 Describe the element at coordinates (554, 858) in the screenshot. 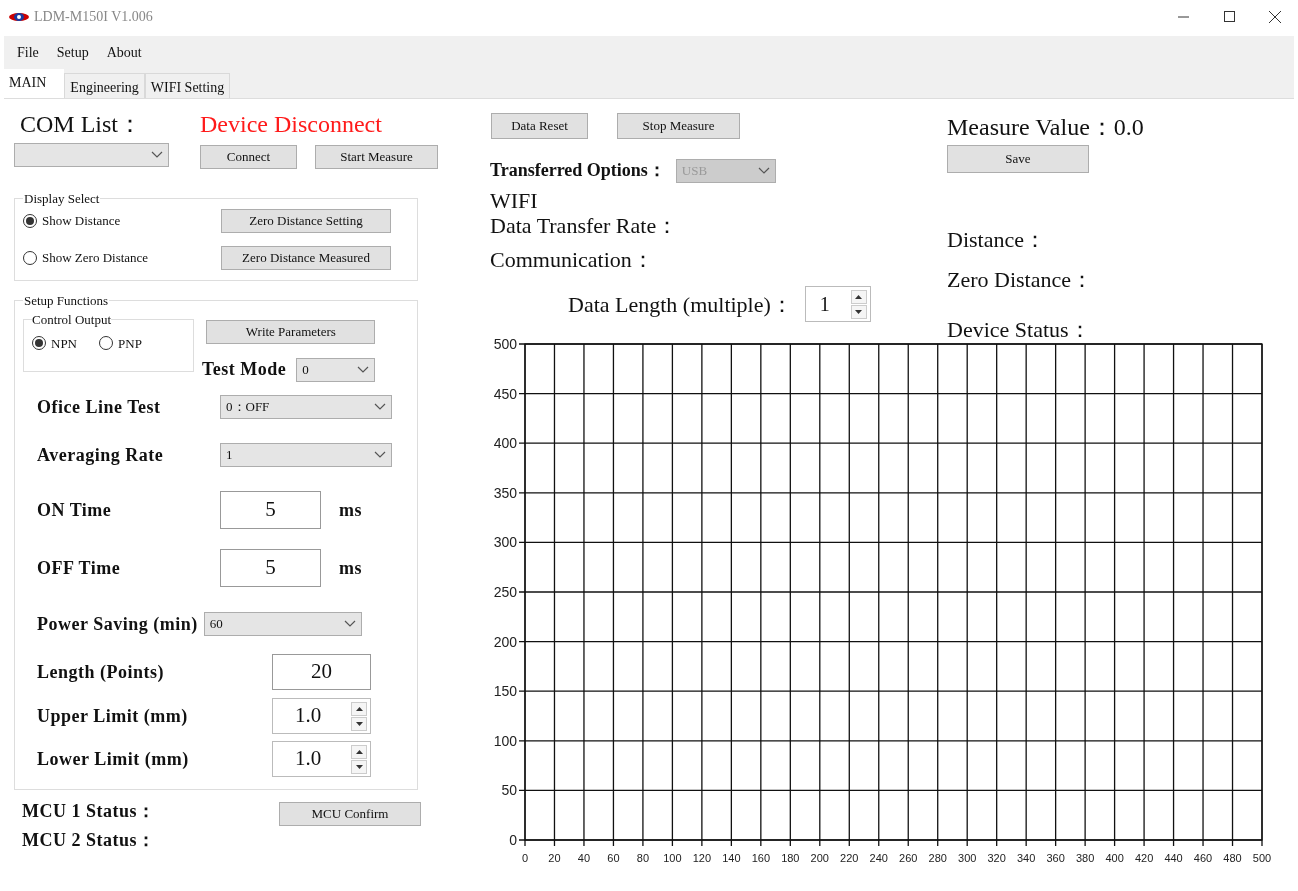

I see `x-tick-label: 20` at that location.